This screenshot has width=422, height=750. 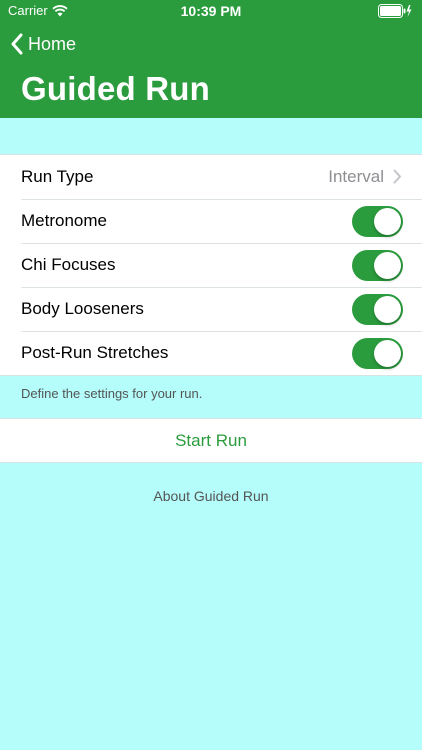 What do you see at coordinates (397, 176) in the screenshot?
I see `chevron-right-icon` at bounding box center [397, 176].